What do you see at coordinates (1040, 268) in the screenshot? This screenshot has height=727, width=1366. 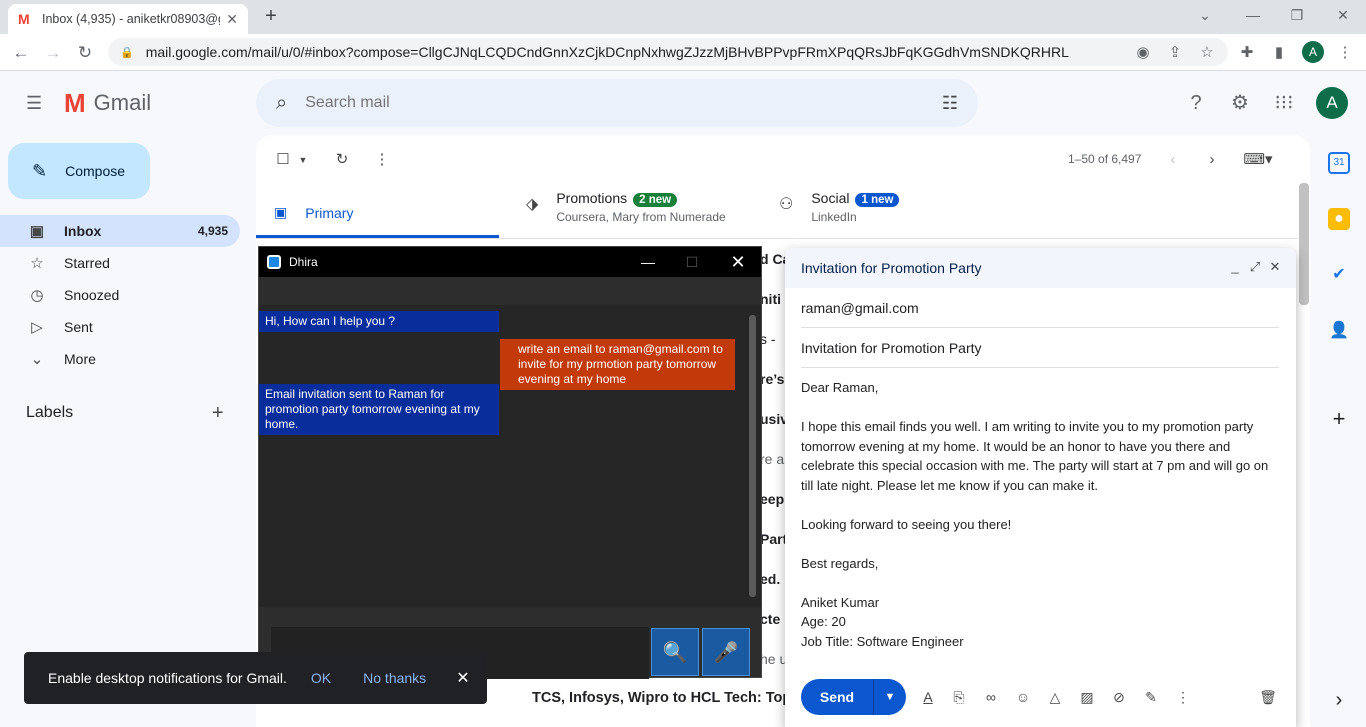 I see `compose-header: Invitation for Promotion Party` at bounding box center [1040, 268].